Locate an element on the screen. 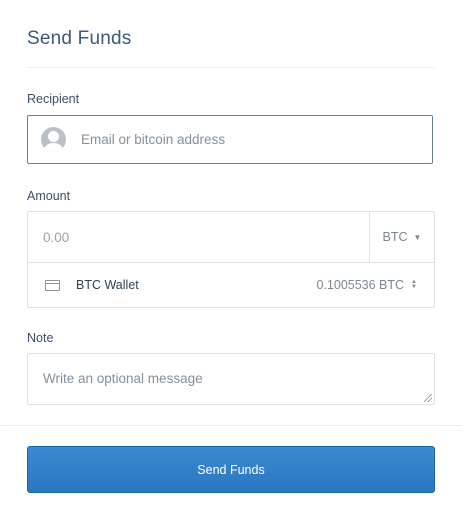 This screenshot has width=462, height=508. note-textarea is located at coordinates (231, 379).